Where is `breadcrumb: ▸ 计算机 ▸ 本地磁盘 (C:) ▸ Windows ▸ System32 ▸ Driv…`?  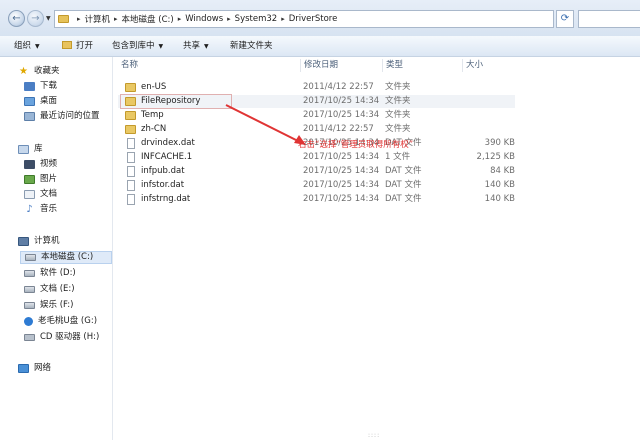
breadcrumb: ▸ 计算机 ▸ 本地磁盘 (C:) ▸ Windows ▸ System32 ▸ Driv… is located at coordinates (304, 19).